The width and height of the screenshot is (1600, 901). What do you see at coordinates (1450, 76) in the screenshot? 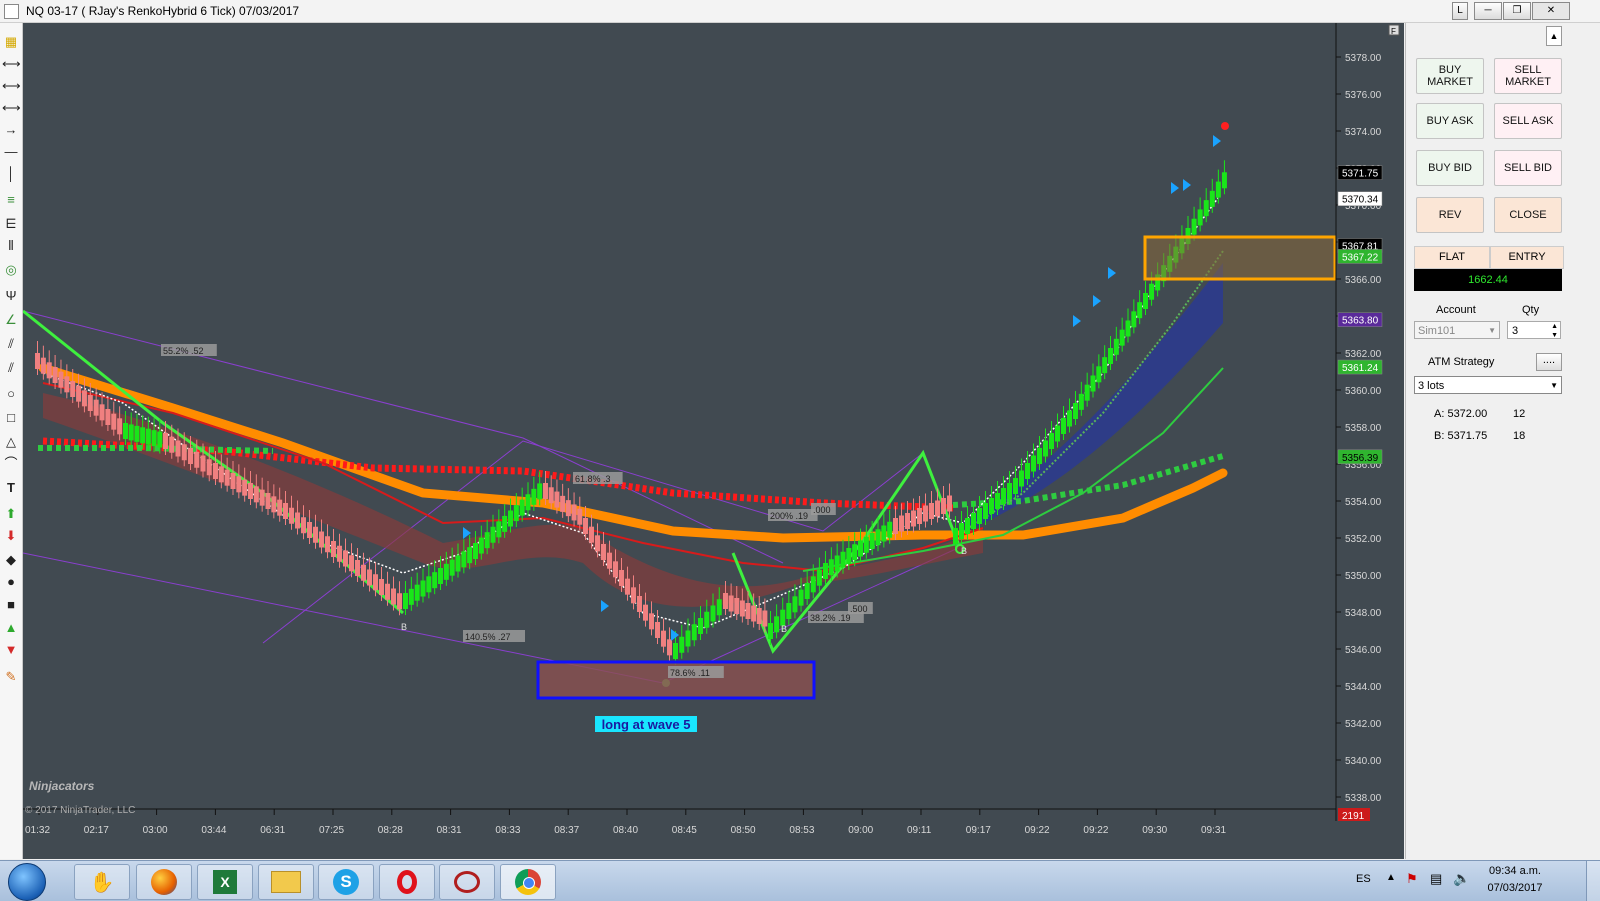
I see `buy-market-button: BUY MARKET` at bounding box center [1450, 76].